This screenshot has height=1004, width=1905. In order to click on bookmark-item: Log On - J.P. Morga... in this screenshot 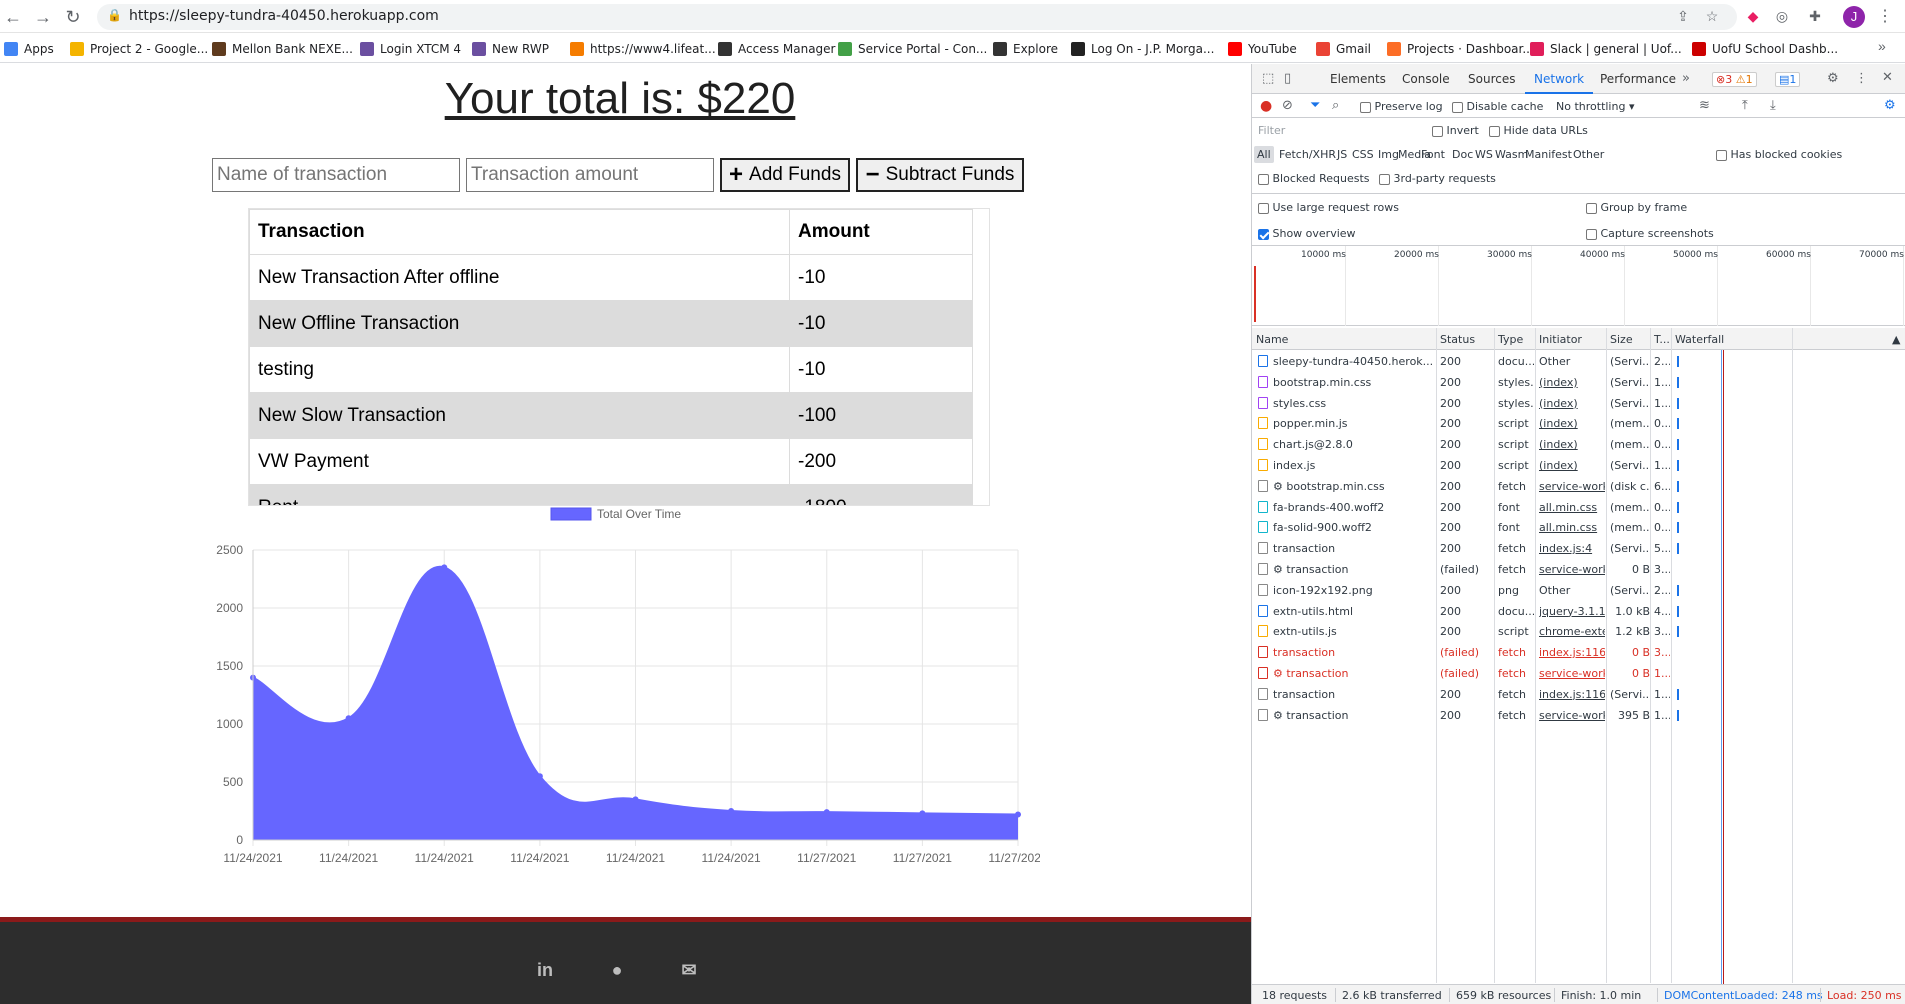, I will do `click(1142, 48)`.